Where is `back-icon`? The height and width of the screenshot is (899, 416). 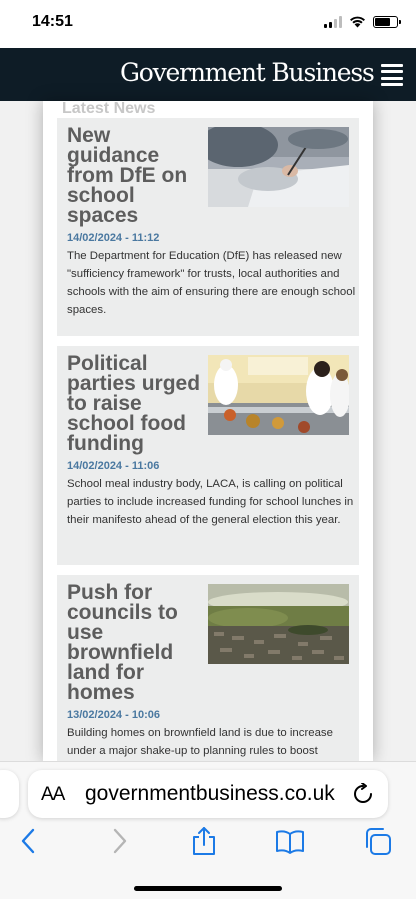
back-icon is located at coordinates (29, 841).